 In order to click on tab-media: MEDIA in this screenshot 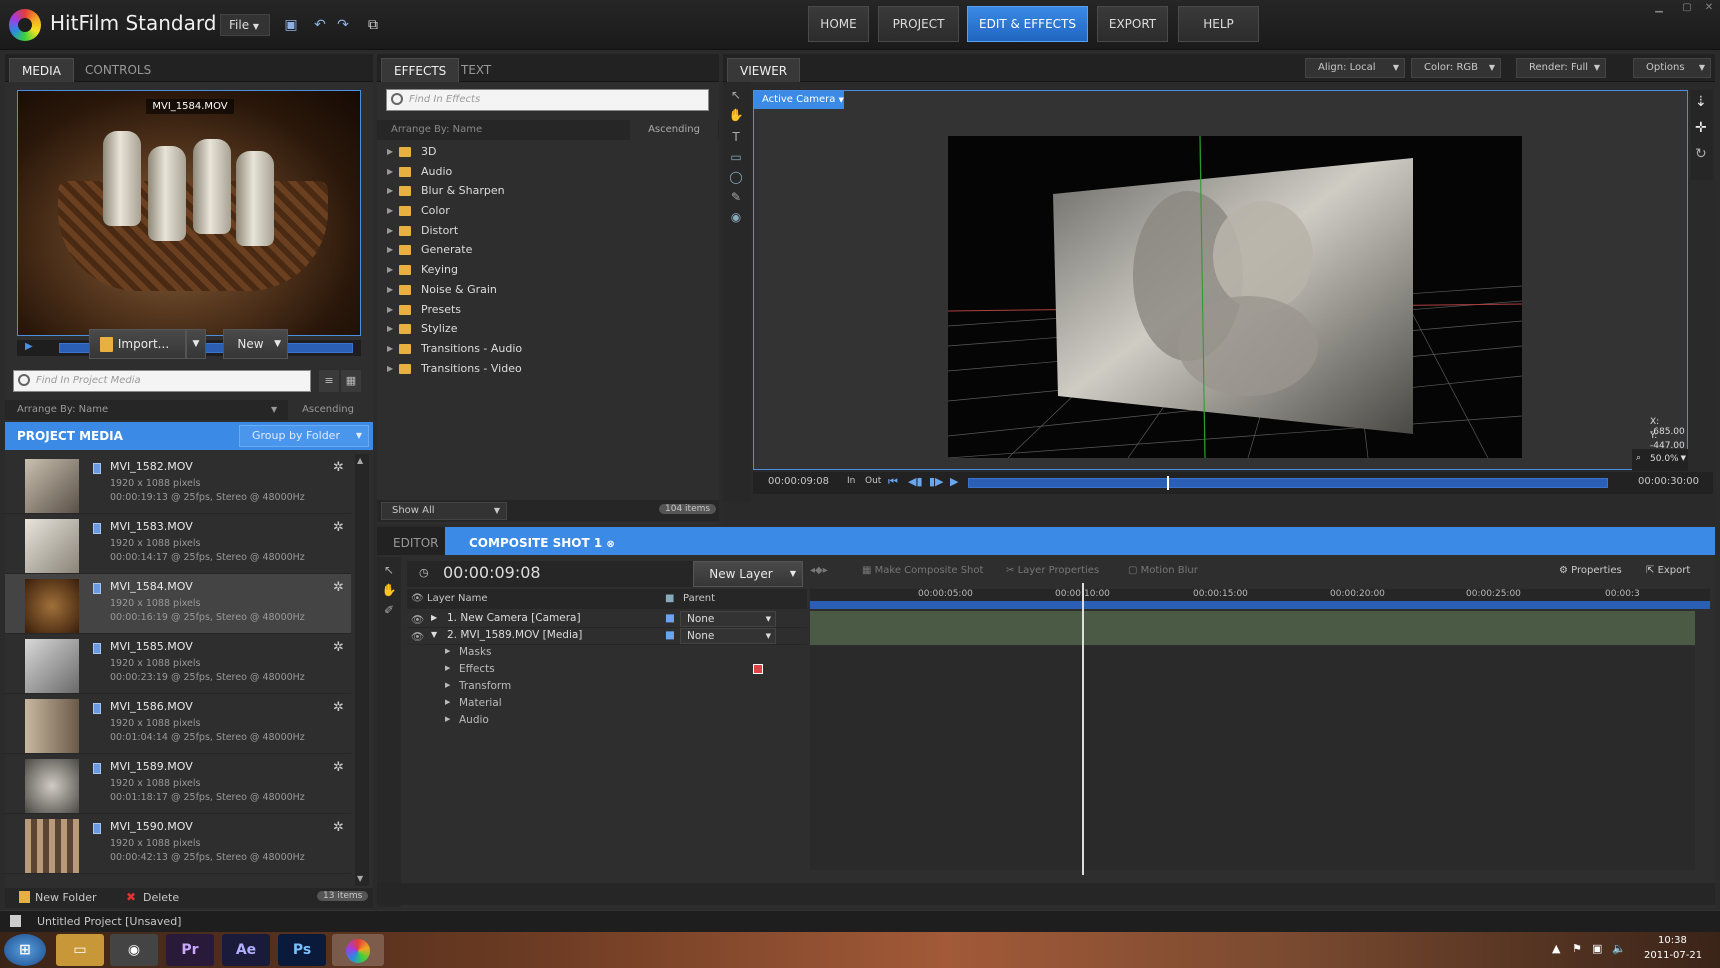, I will do `click(41, 70)`.